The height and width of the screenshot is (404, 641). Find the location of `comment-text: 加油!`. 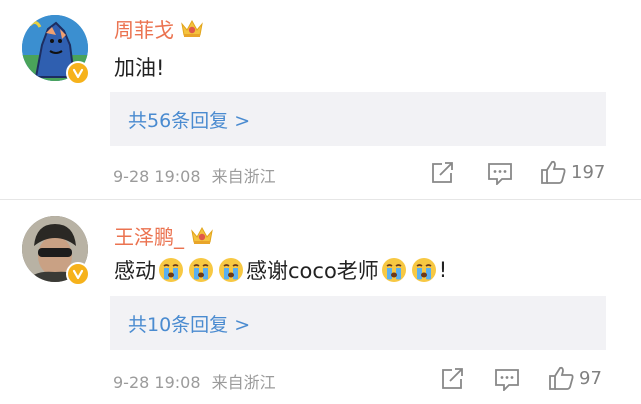

comment-text: 加油! is located at coordinates (139, 68).